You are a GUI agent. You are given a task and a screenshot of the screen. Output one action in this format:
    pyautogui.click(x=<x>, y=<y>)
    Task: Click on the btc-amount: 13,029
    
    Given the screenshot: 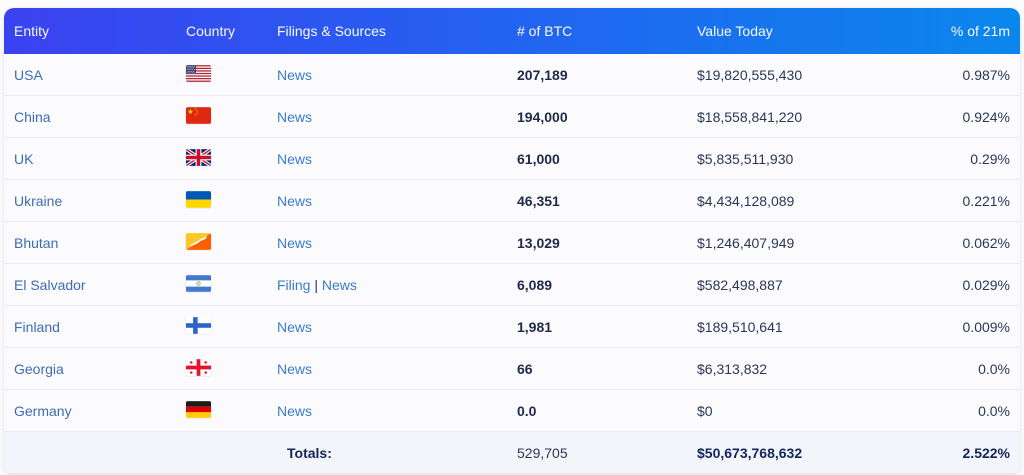 What is the action you would take?
    pyautogui.click(x=538, y=242)
    